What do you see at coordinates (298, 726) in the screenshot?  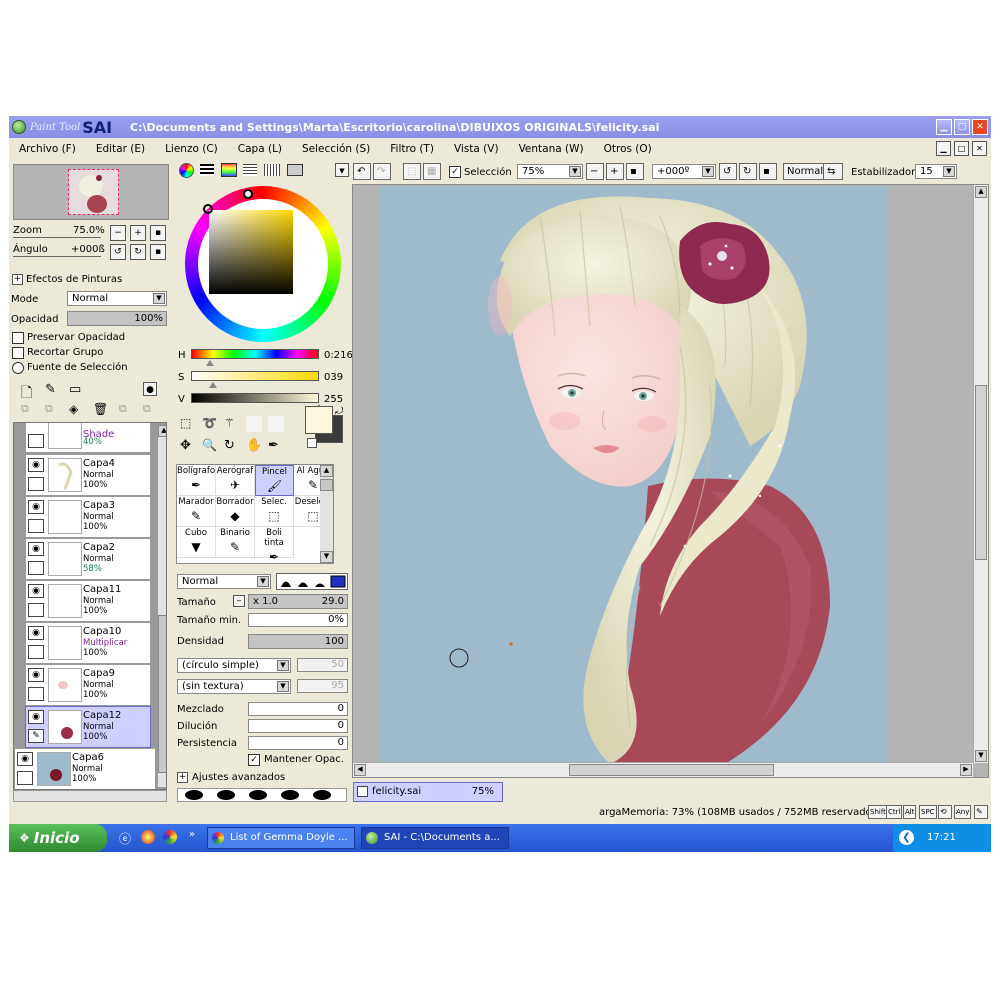 I see `dilution-slider: 0` at bounding box center [298, 726].